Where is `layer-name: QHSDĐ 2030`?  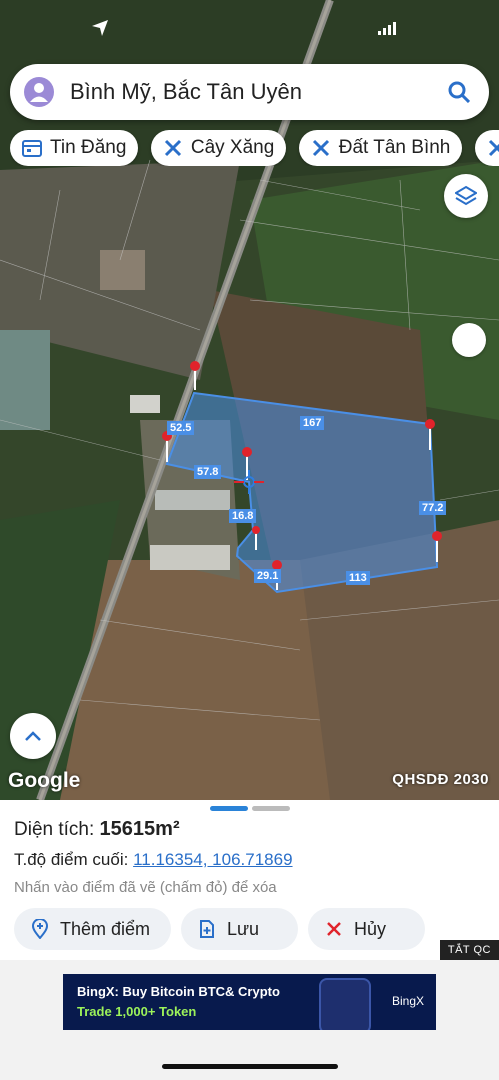
layer-name: QHSDĐ 2030 is located at coordinates (440, 779).